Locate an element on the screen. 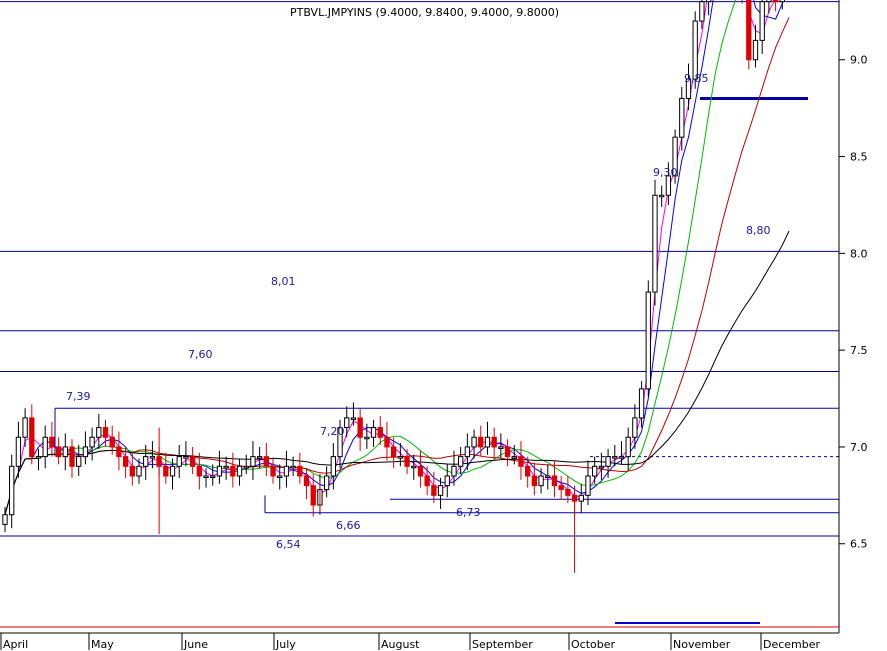 The image size is (887, 651). level-label: 7,20 is located at coordinates (332, 431).